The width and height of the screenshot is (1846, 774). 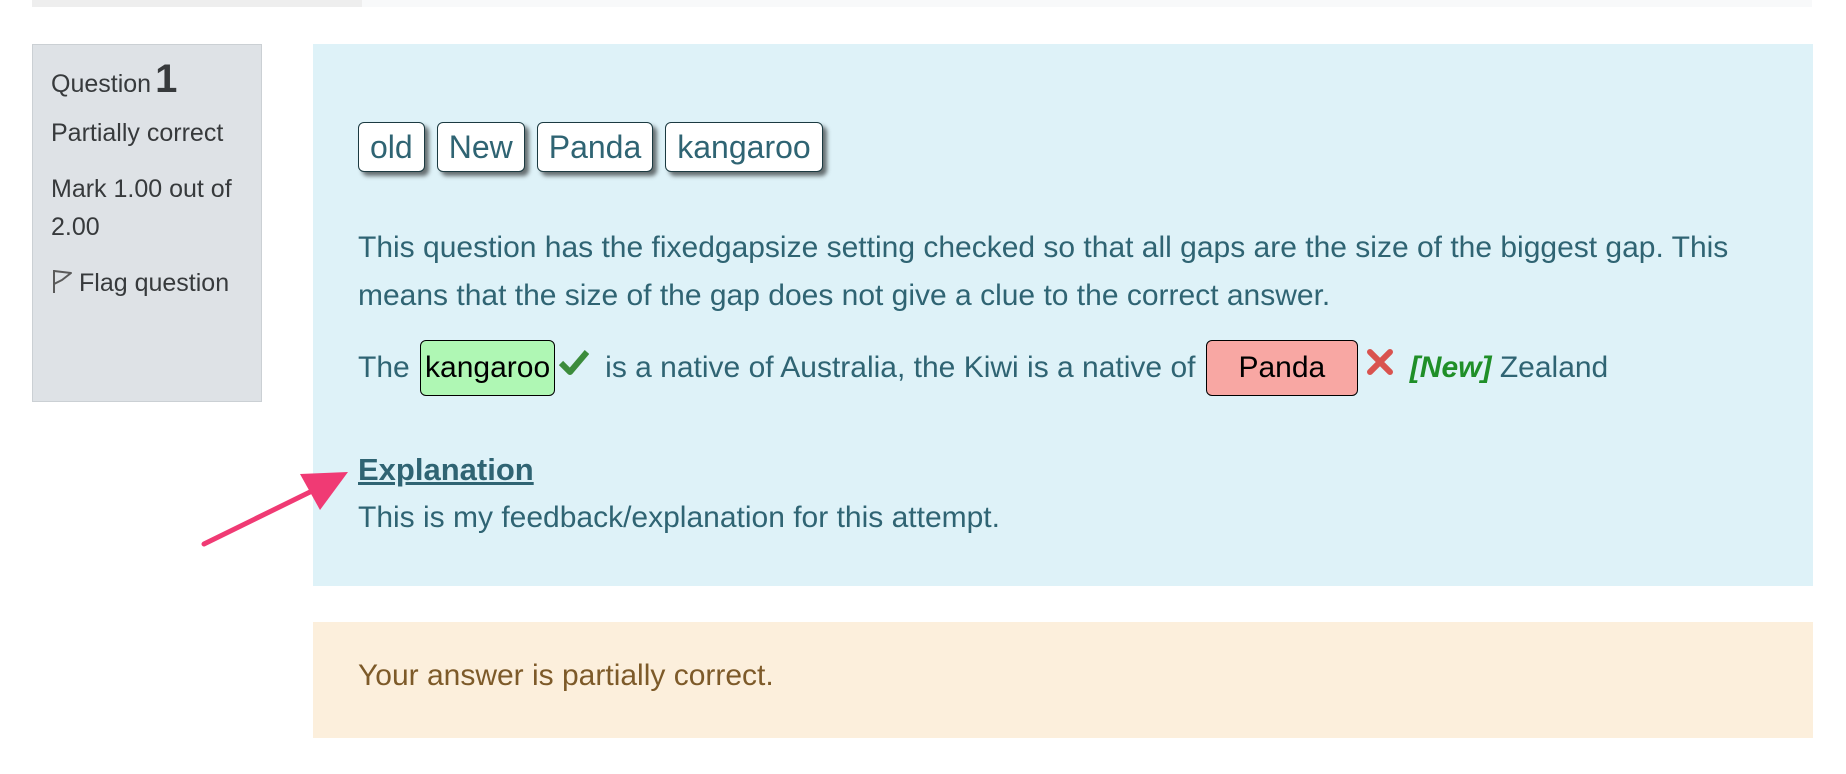 What do you see at coordinates (566, 675) in the screenshot?
I see `outcome-feedback: Your answer is partially correct.` at bounding box center [566, 675].